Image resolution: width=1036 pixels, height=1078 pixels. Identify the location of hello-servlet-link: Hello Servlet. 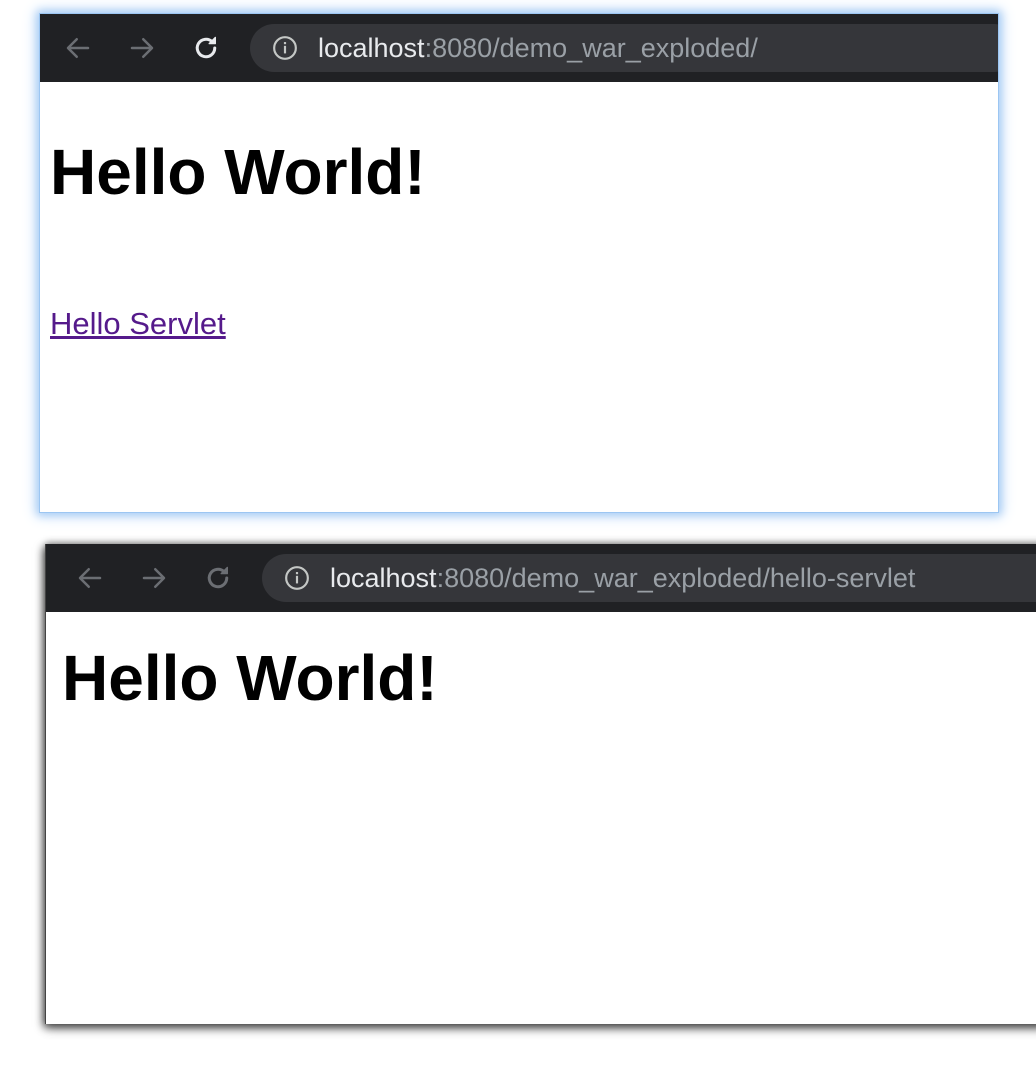
(138, 323).